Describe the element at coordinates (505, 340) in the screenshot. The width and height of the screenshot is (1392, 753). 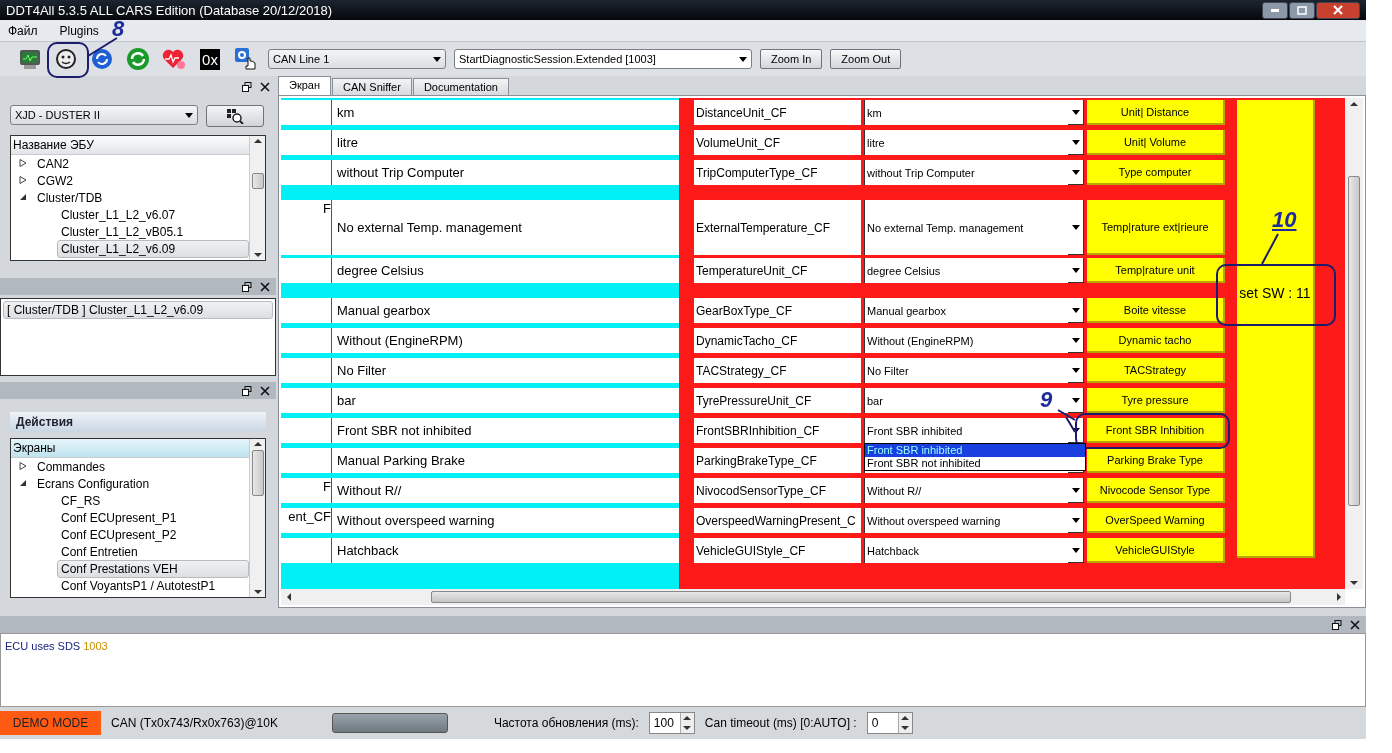
I see `value-text: Without (EngineRPM)` at that location.